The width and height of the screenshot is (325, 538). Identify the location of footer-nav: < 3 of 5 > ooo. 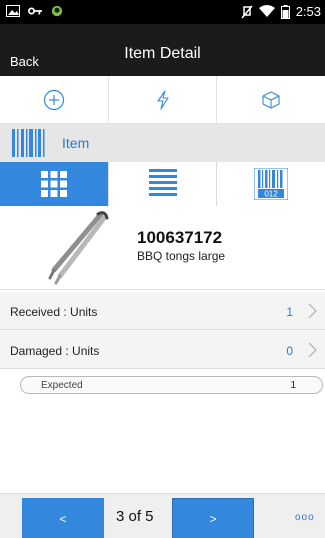
(162, 515).